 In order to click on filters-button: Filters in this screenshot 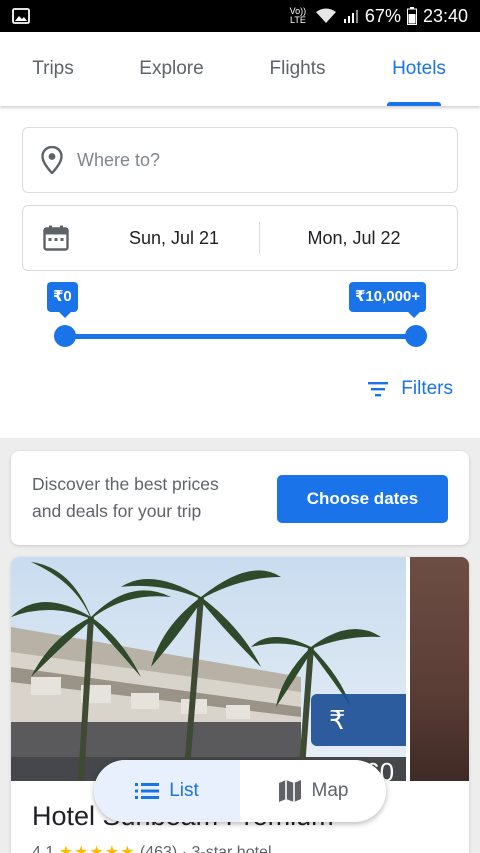, I will do `click(410, 389)`.